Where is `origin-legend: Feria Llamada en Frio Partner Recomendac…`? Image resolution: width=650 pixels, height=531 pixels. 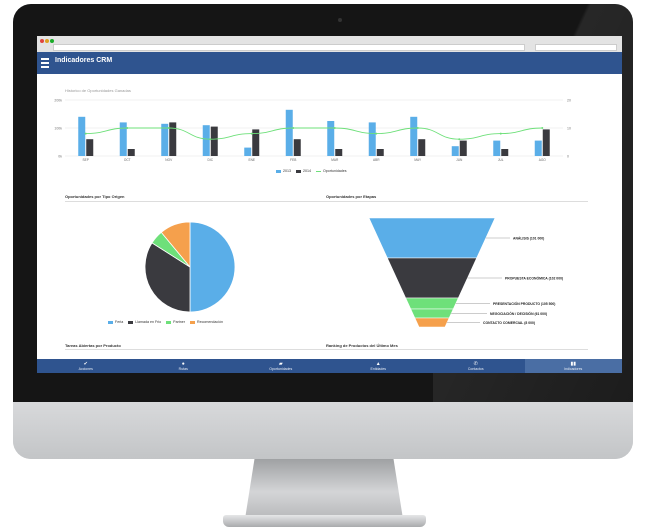
origin-legend: Feria Llamada en Frio Partner Recomendac… is located at coordinates (163, 322).